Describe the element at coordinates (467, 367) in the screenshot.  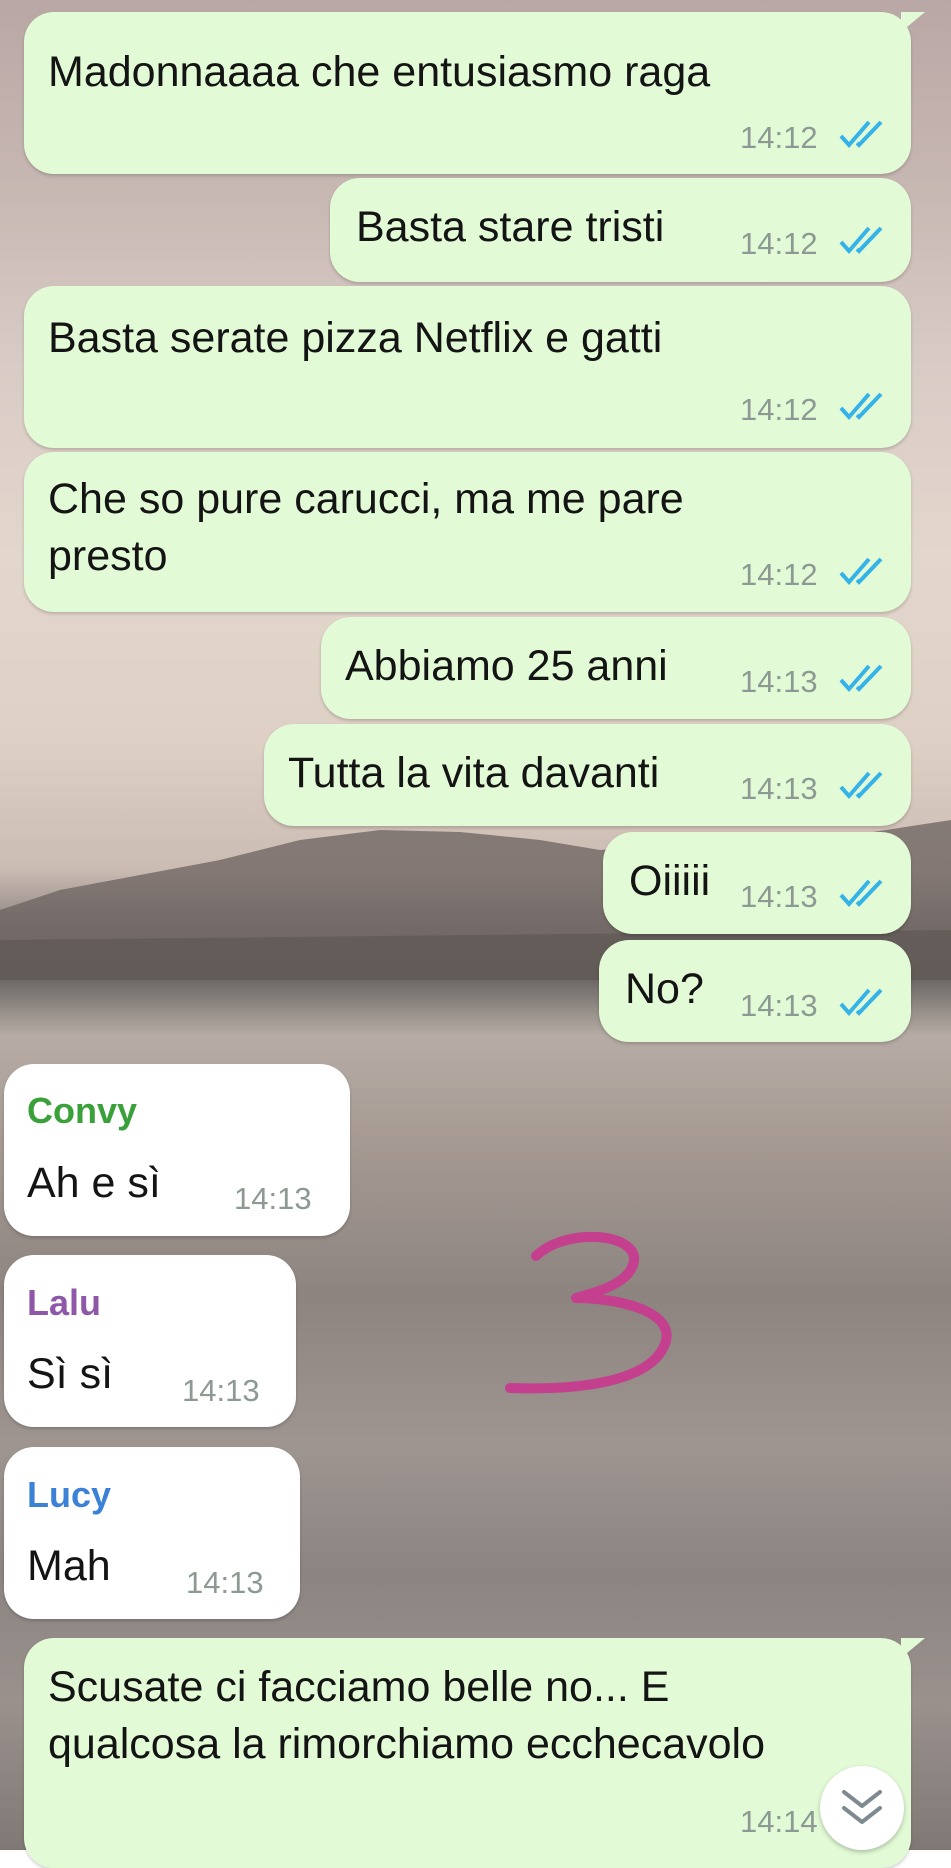
I see `message-bubble: Basta serate pizza Netflix e gatti 14:12` at that location.